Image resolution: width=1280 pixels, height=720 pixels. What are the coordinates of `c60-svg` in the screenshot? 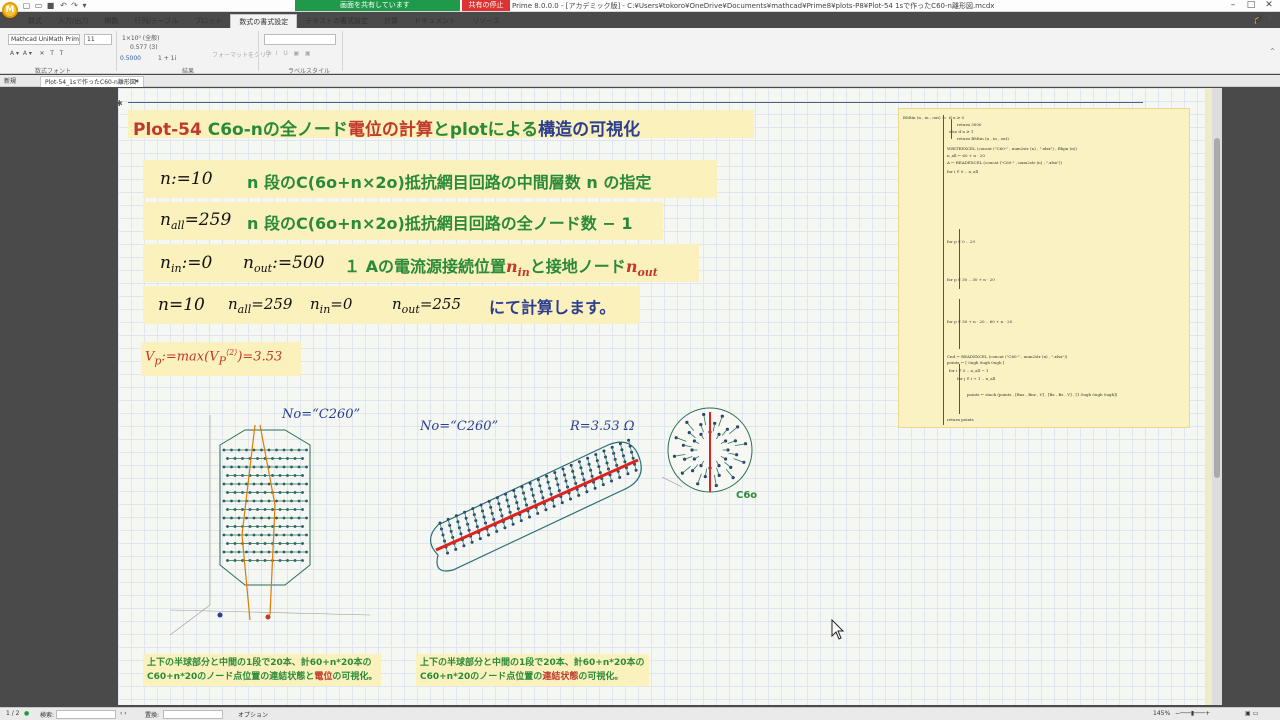 It's located at (707, 450).